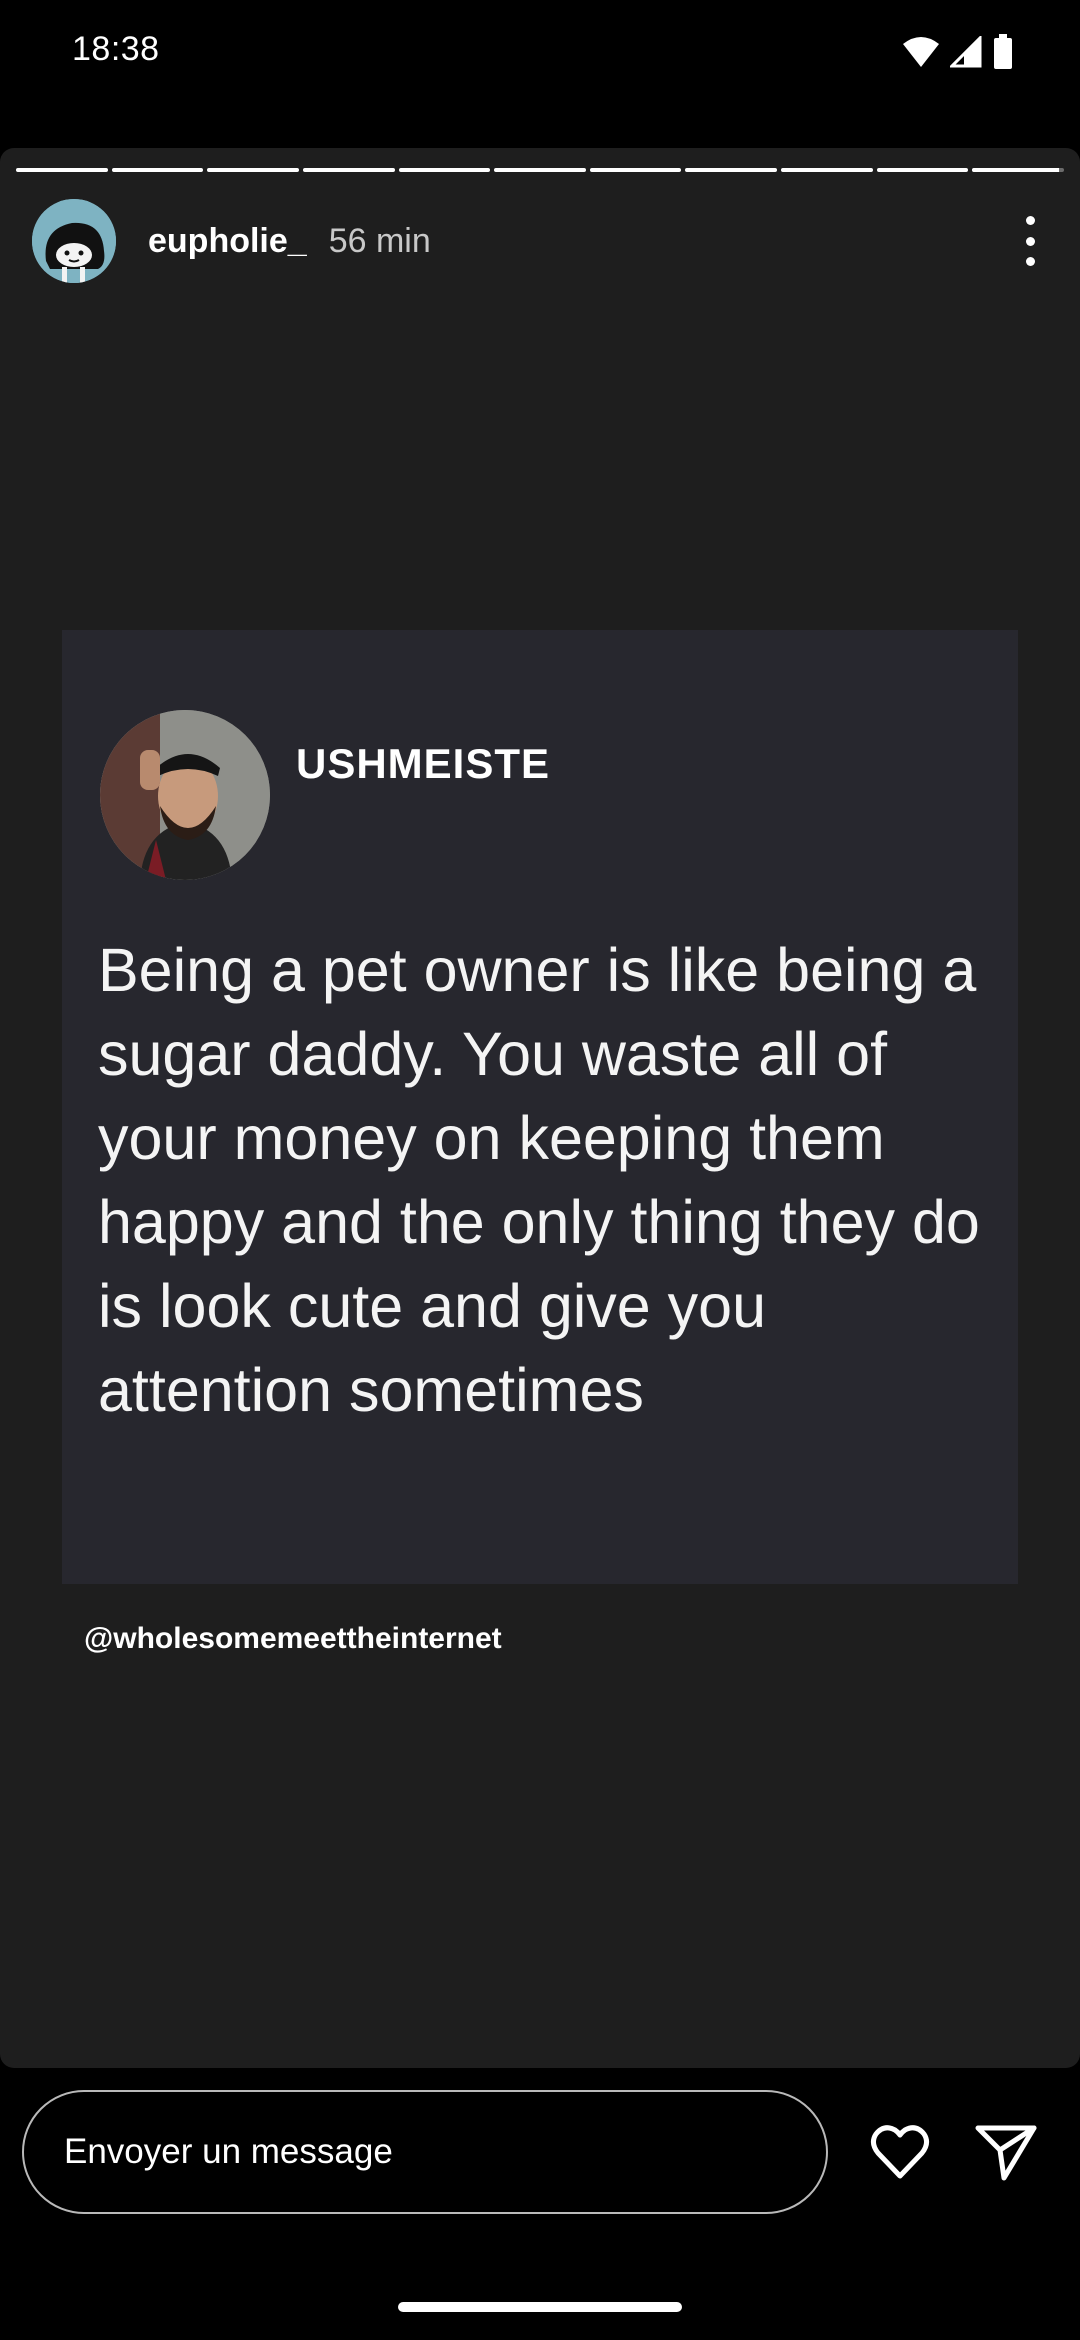 The image size is (1080, 2340). What do you see at coordinates (423, 763) in the screenshot?
I see `post-author-name: USHMEISTE` at bounding box center [423, 763].